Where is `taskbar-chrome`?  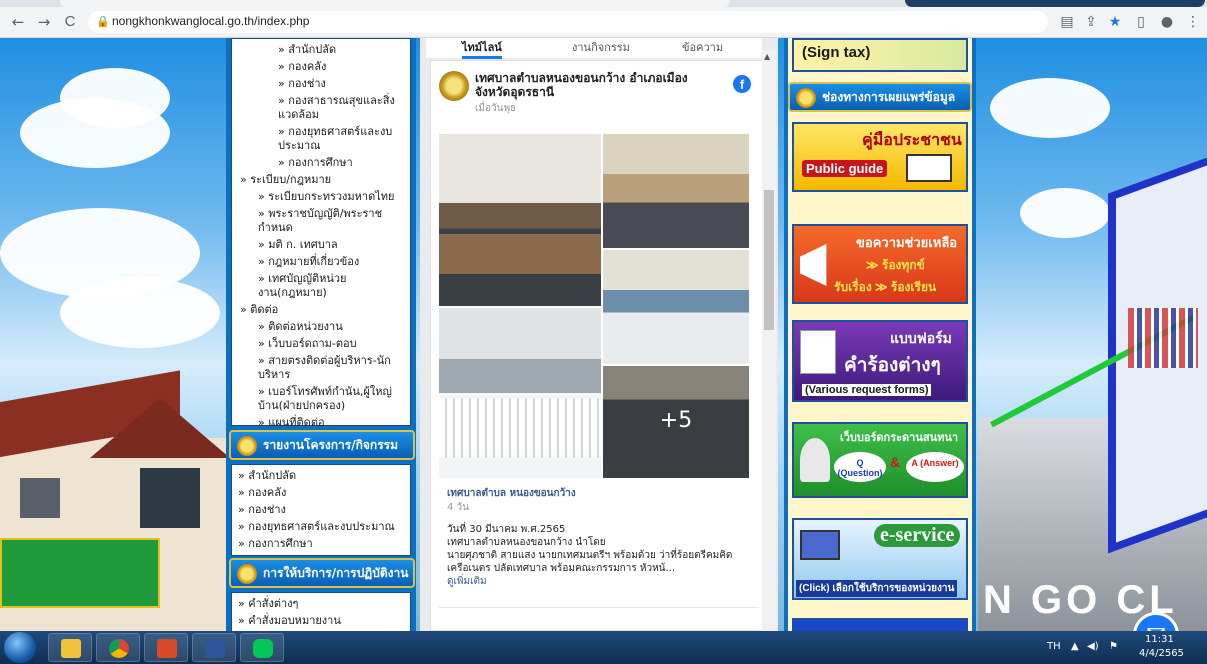 taskbar-chrome is located at coordinates (118, 647).